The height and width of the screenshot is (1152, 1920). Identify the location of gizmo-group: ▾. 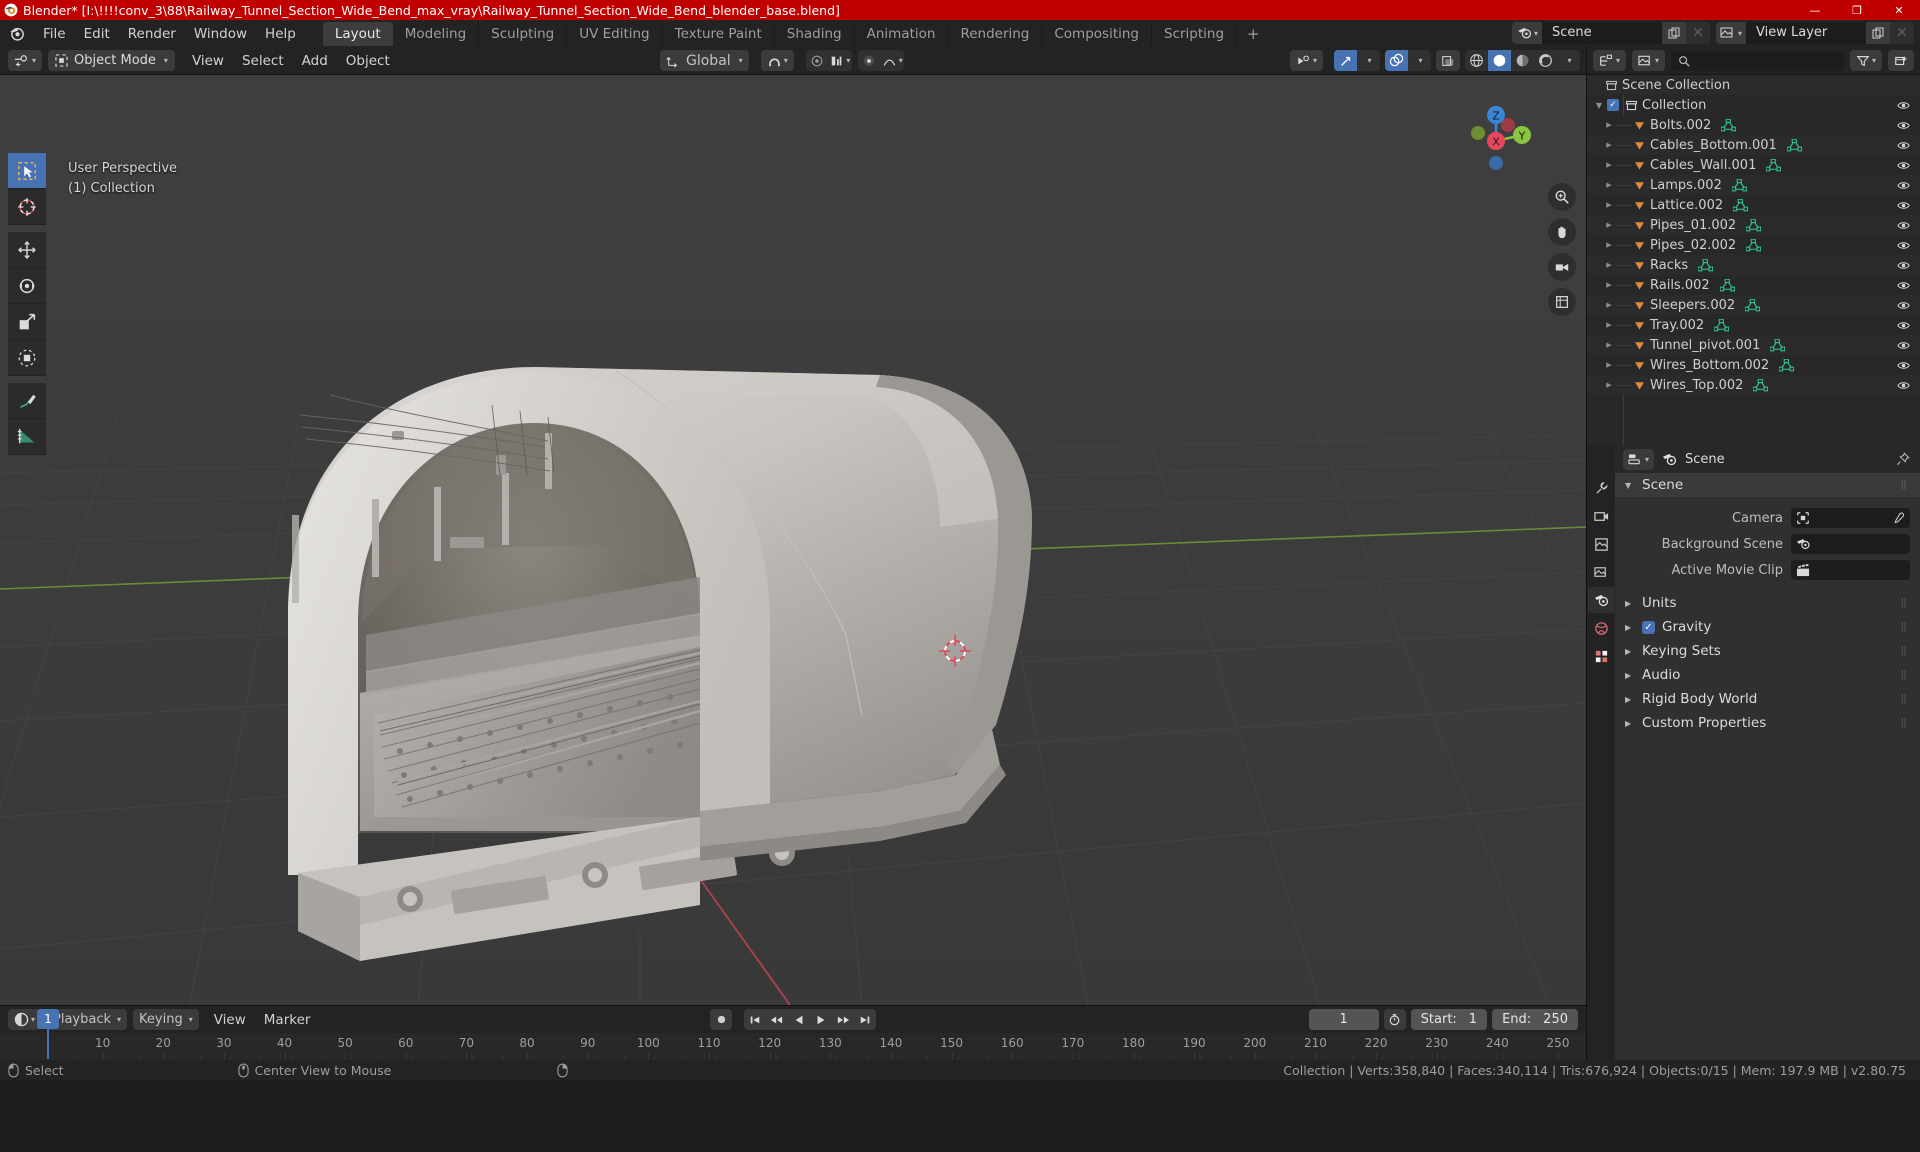
(1357, 60).